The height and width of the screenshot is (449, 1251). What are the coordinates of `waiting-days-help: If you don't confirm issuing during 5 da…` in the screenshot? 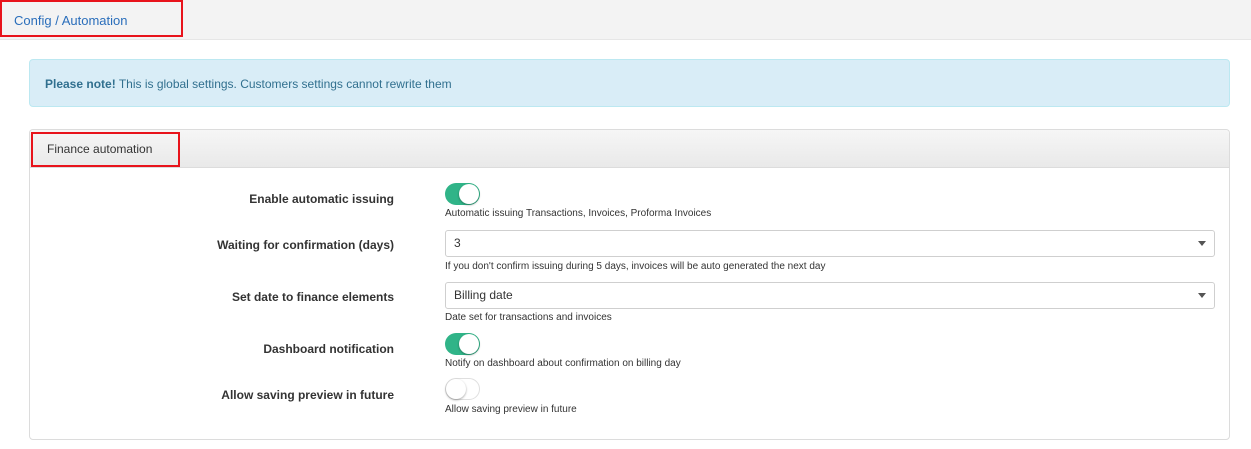 It's located at (635, 266).